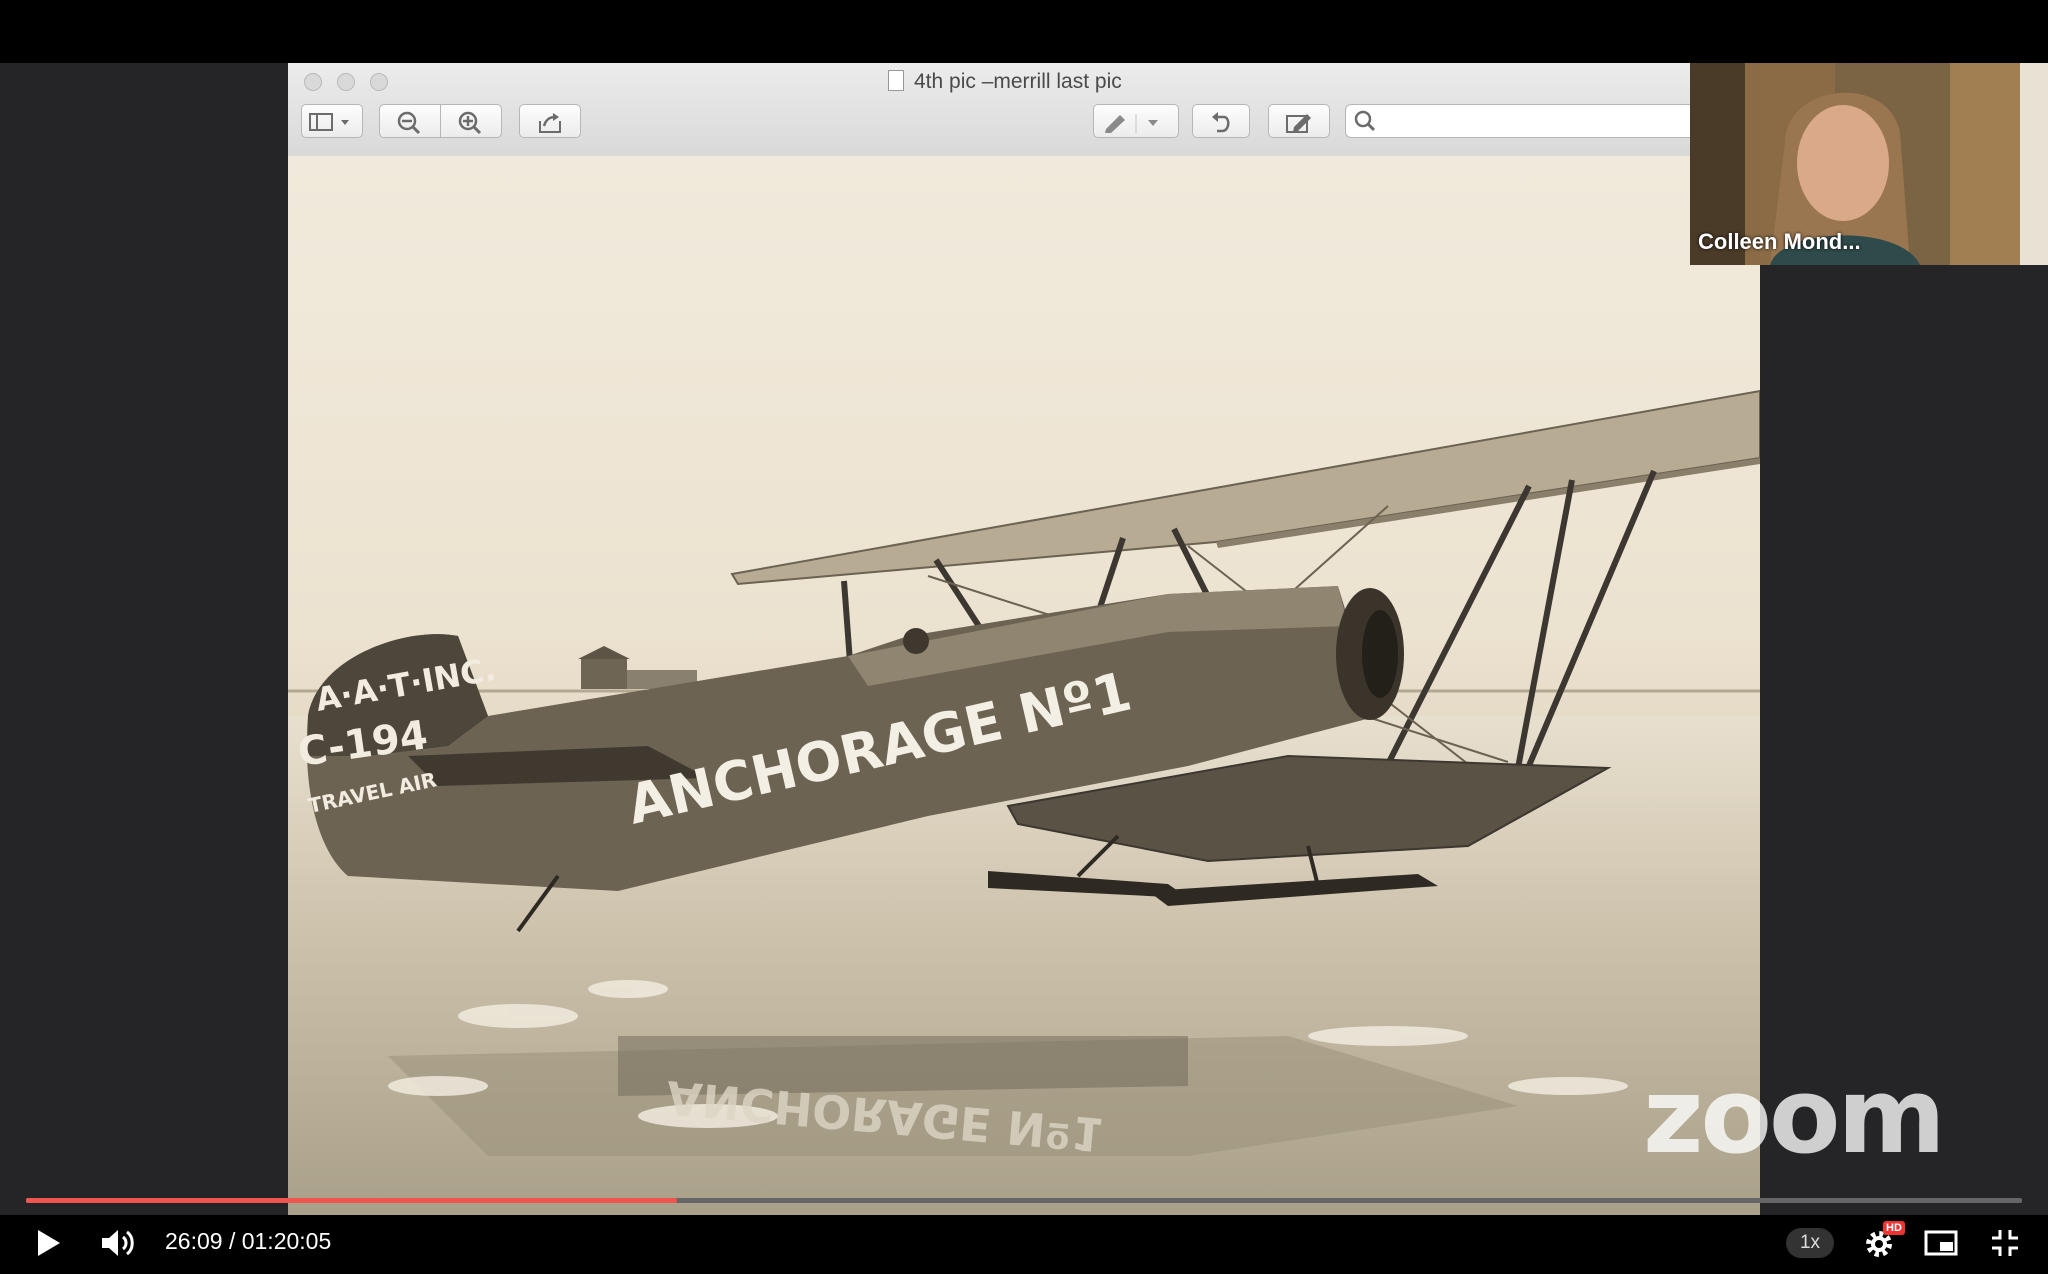 The width and height of the screenshot is (2048, 1274). What do you see at coordinates (351, 1200) in the screenshot?
I see `progress-fill` at bounding box center [351, 1200].